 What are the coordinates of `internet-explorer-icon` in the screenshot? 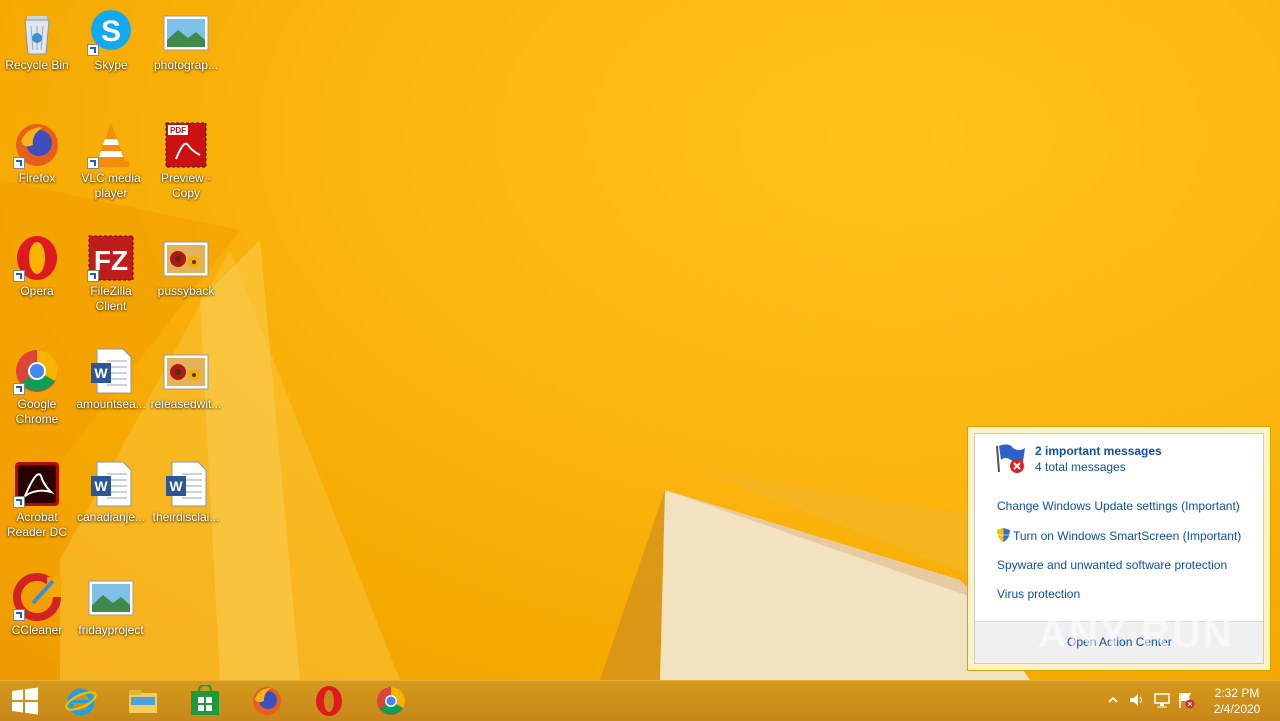 It's located at (81, 702).